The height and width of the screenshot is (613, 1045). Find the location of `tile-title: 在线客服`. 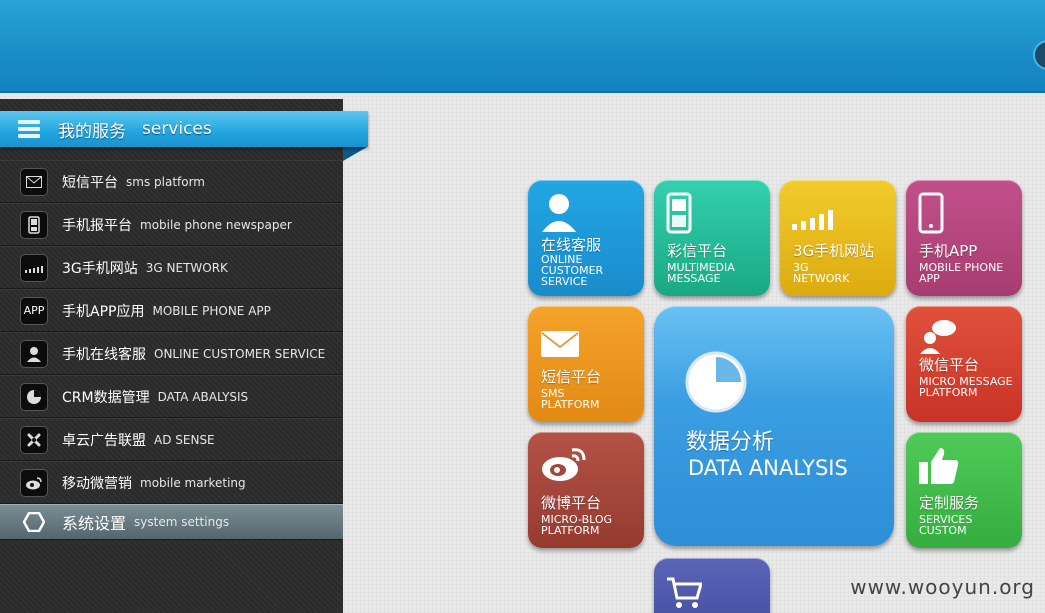

tile-title: 在线客服 is located at coordinates (571, 245).